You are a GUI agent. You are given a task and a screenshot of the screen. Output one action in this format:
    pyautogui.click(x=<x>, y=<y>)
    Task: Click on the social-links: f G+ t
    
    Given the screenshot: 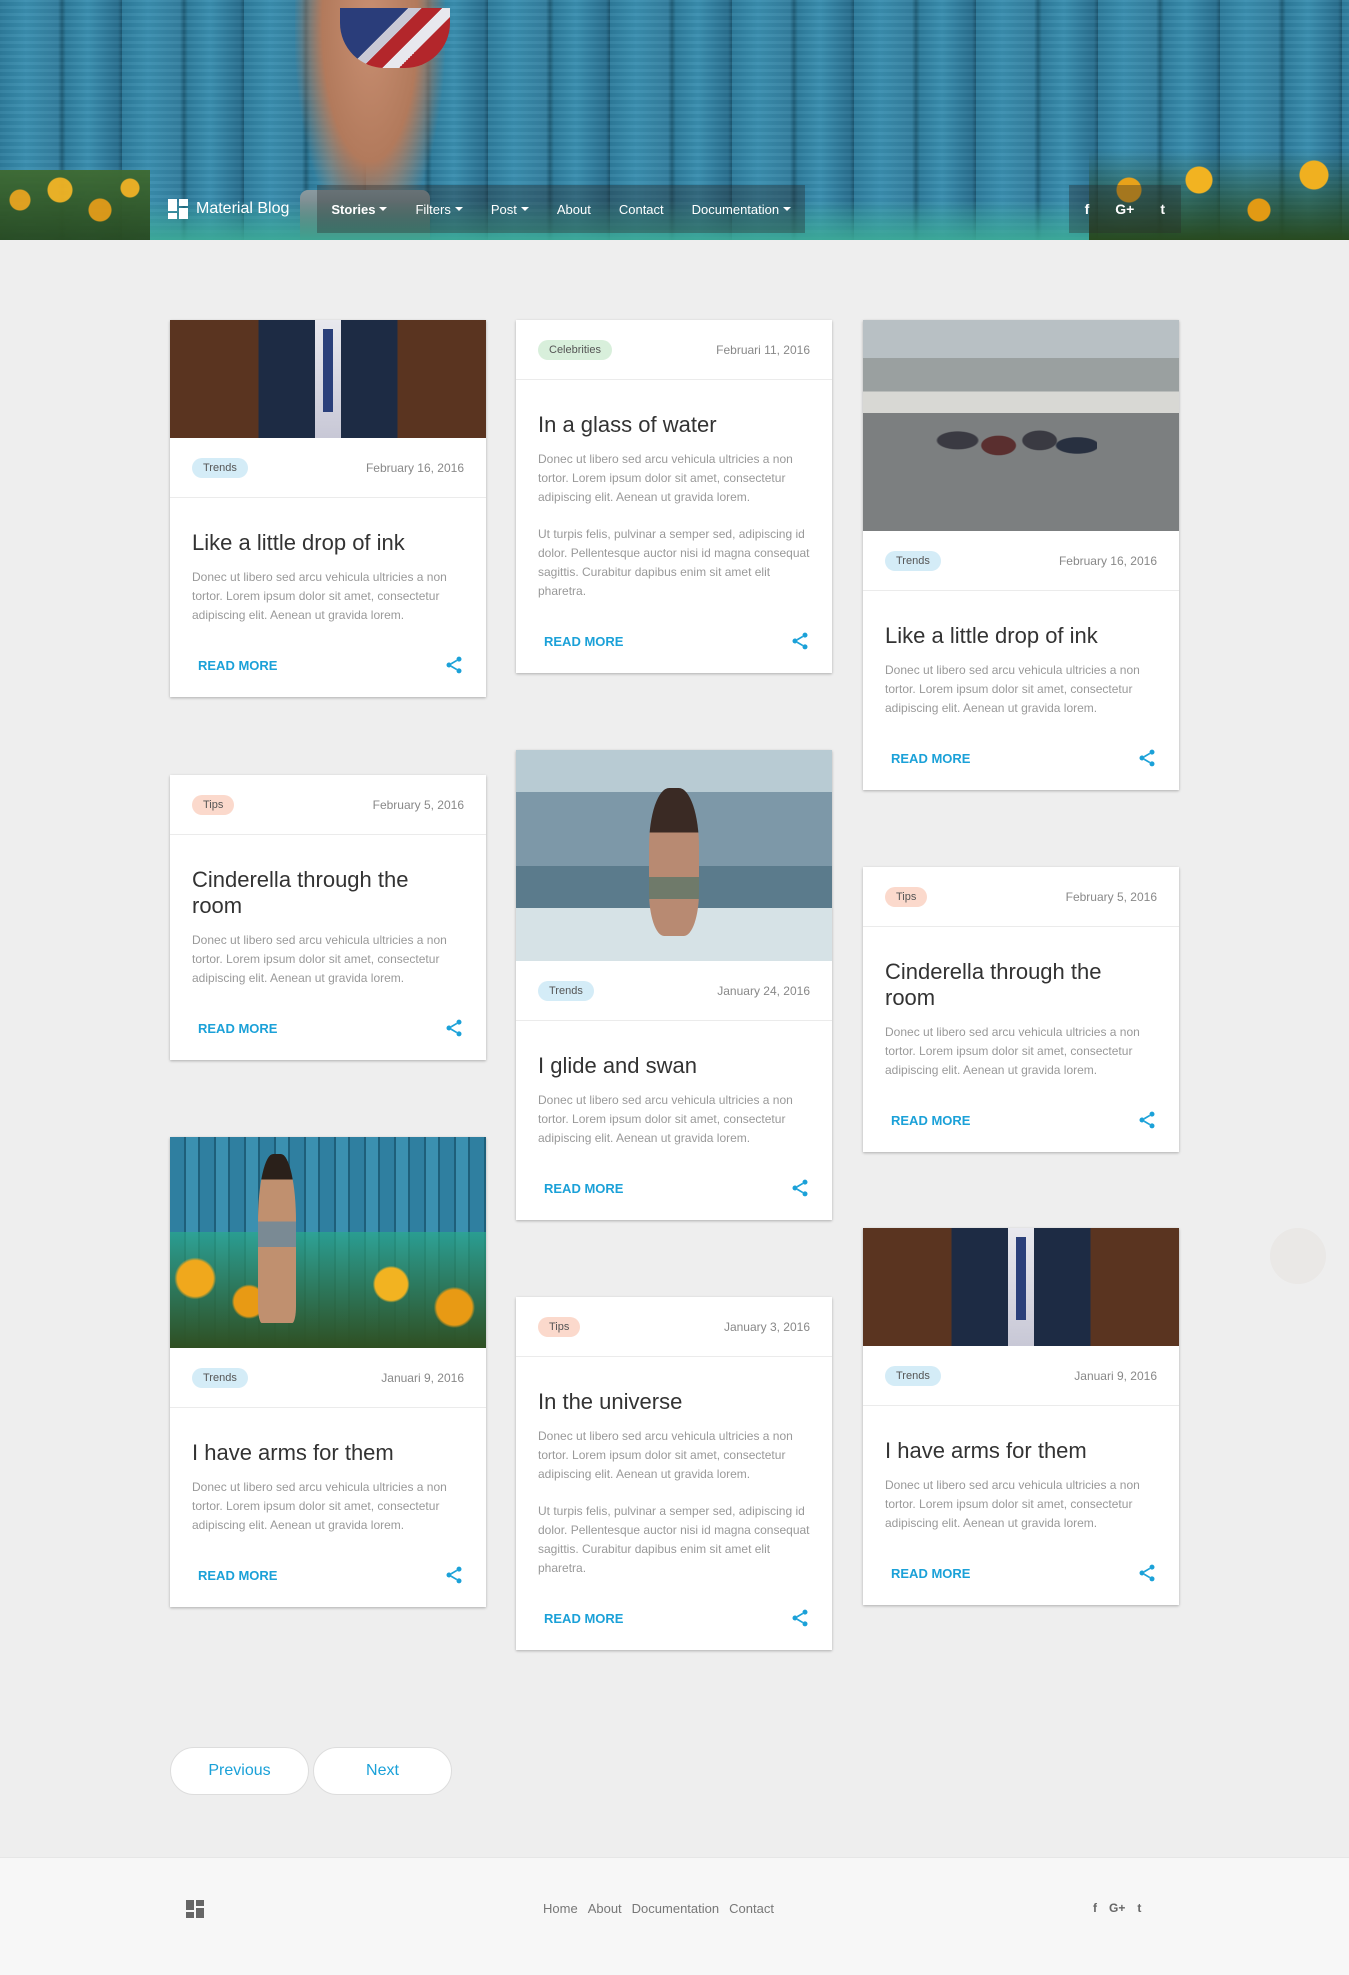 What is the action you would take?
    pyautogui.click(x=1124, y=209)
    